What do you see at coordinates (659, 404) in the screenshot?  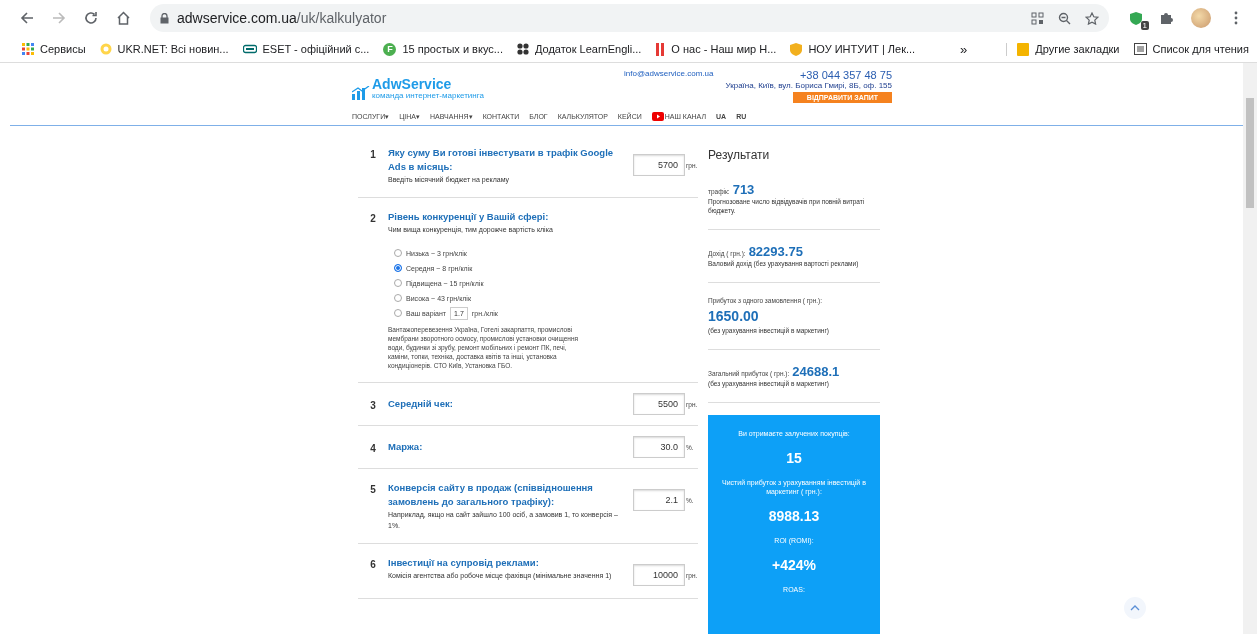 I see `input-field: 5500` at bounding box center [659, 404].